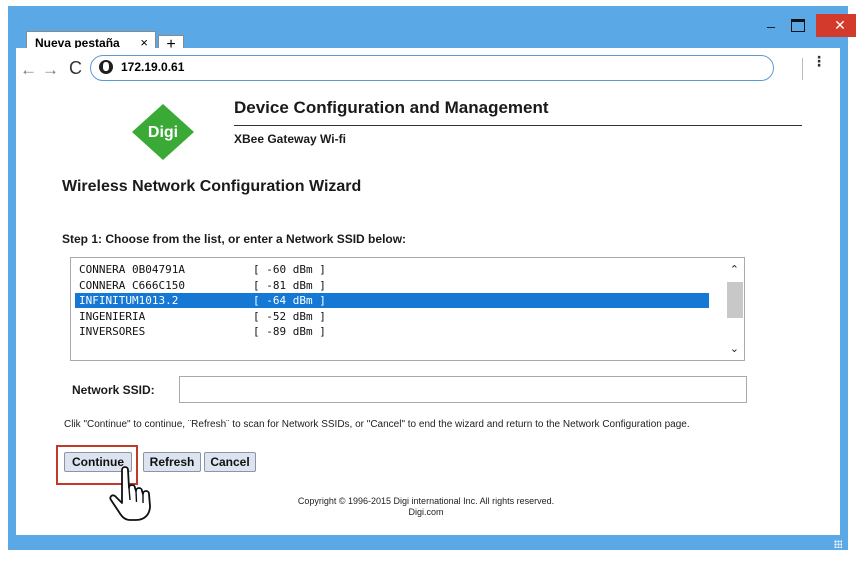  What do you see at coordinates (289, 316) in the screenshot?
I see `ssid-signal: [ -52 dBm ]` at bounding box center [289, 316].